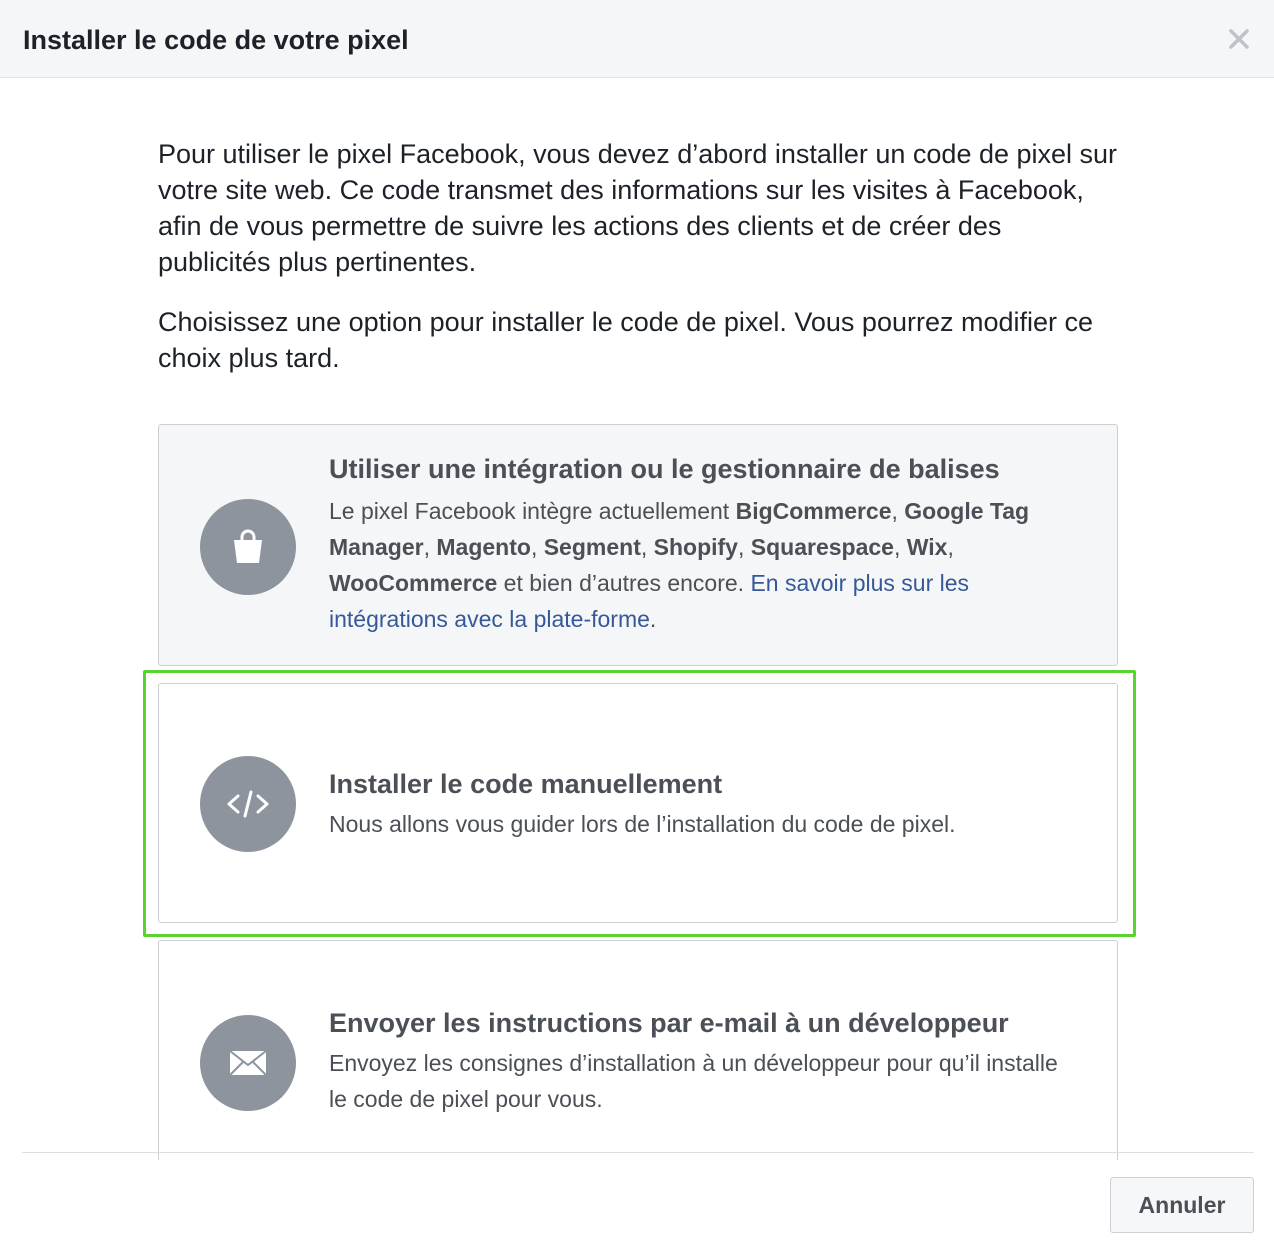  What do you see at coordinates (483, 547) in the screenshot?
I see `partner-name: Magento` at bounding box center [483, 547].